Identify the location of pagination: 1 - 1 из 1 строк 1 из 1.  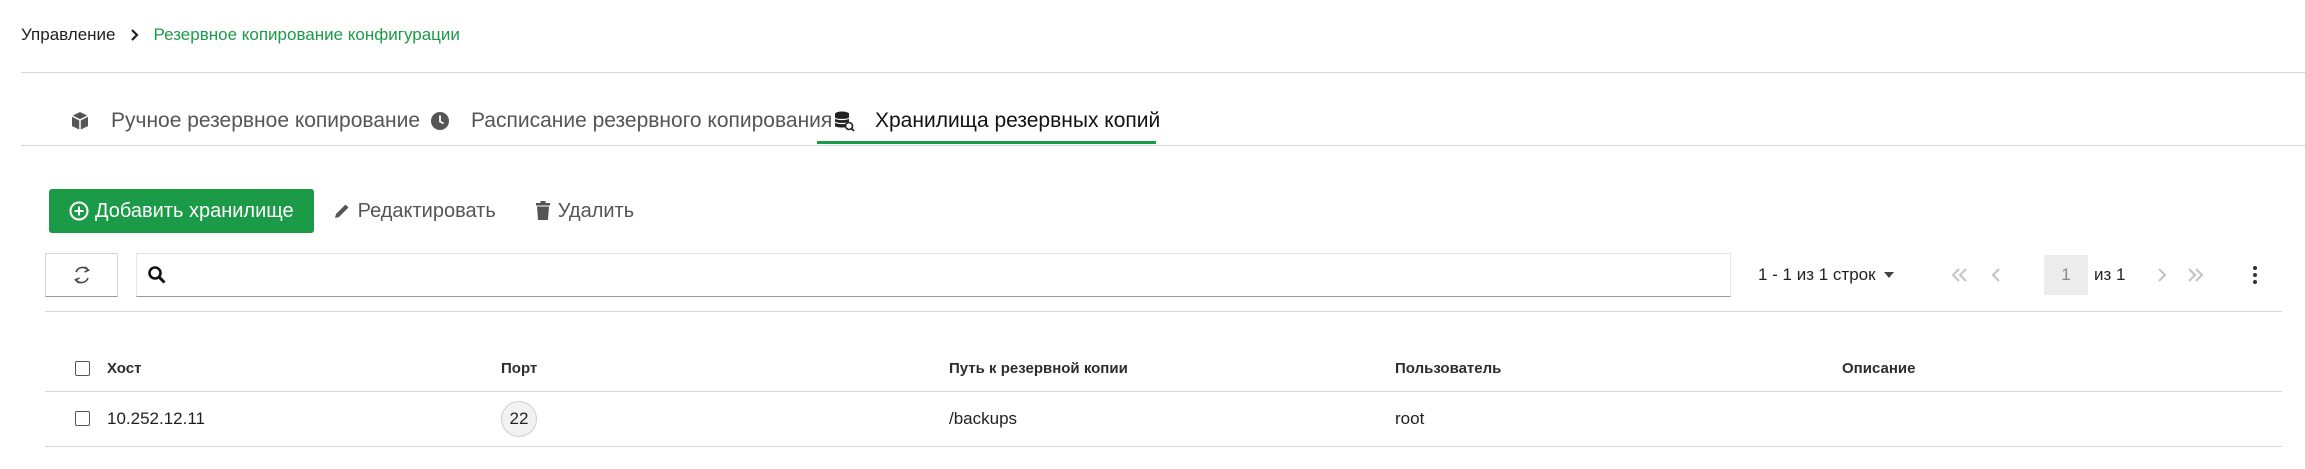
(2013, 275).